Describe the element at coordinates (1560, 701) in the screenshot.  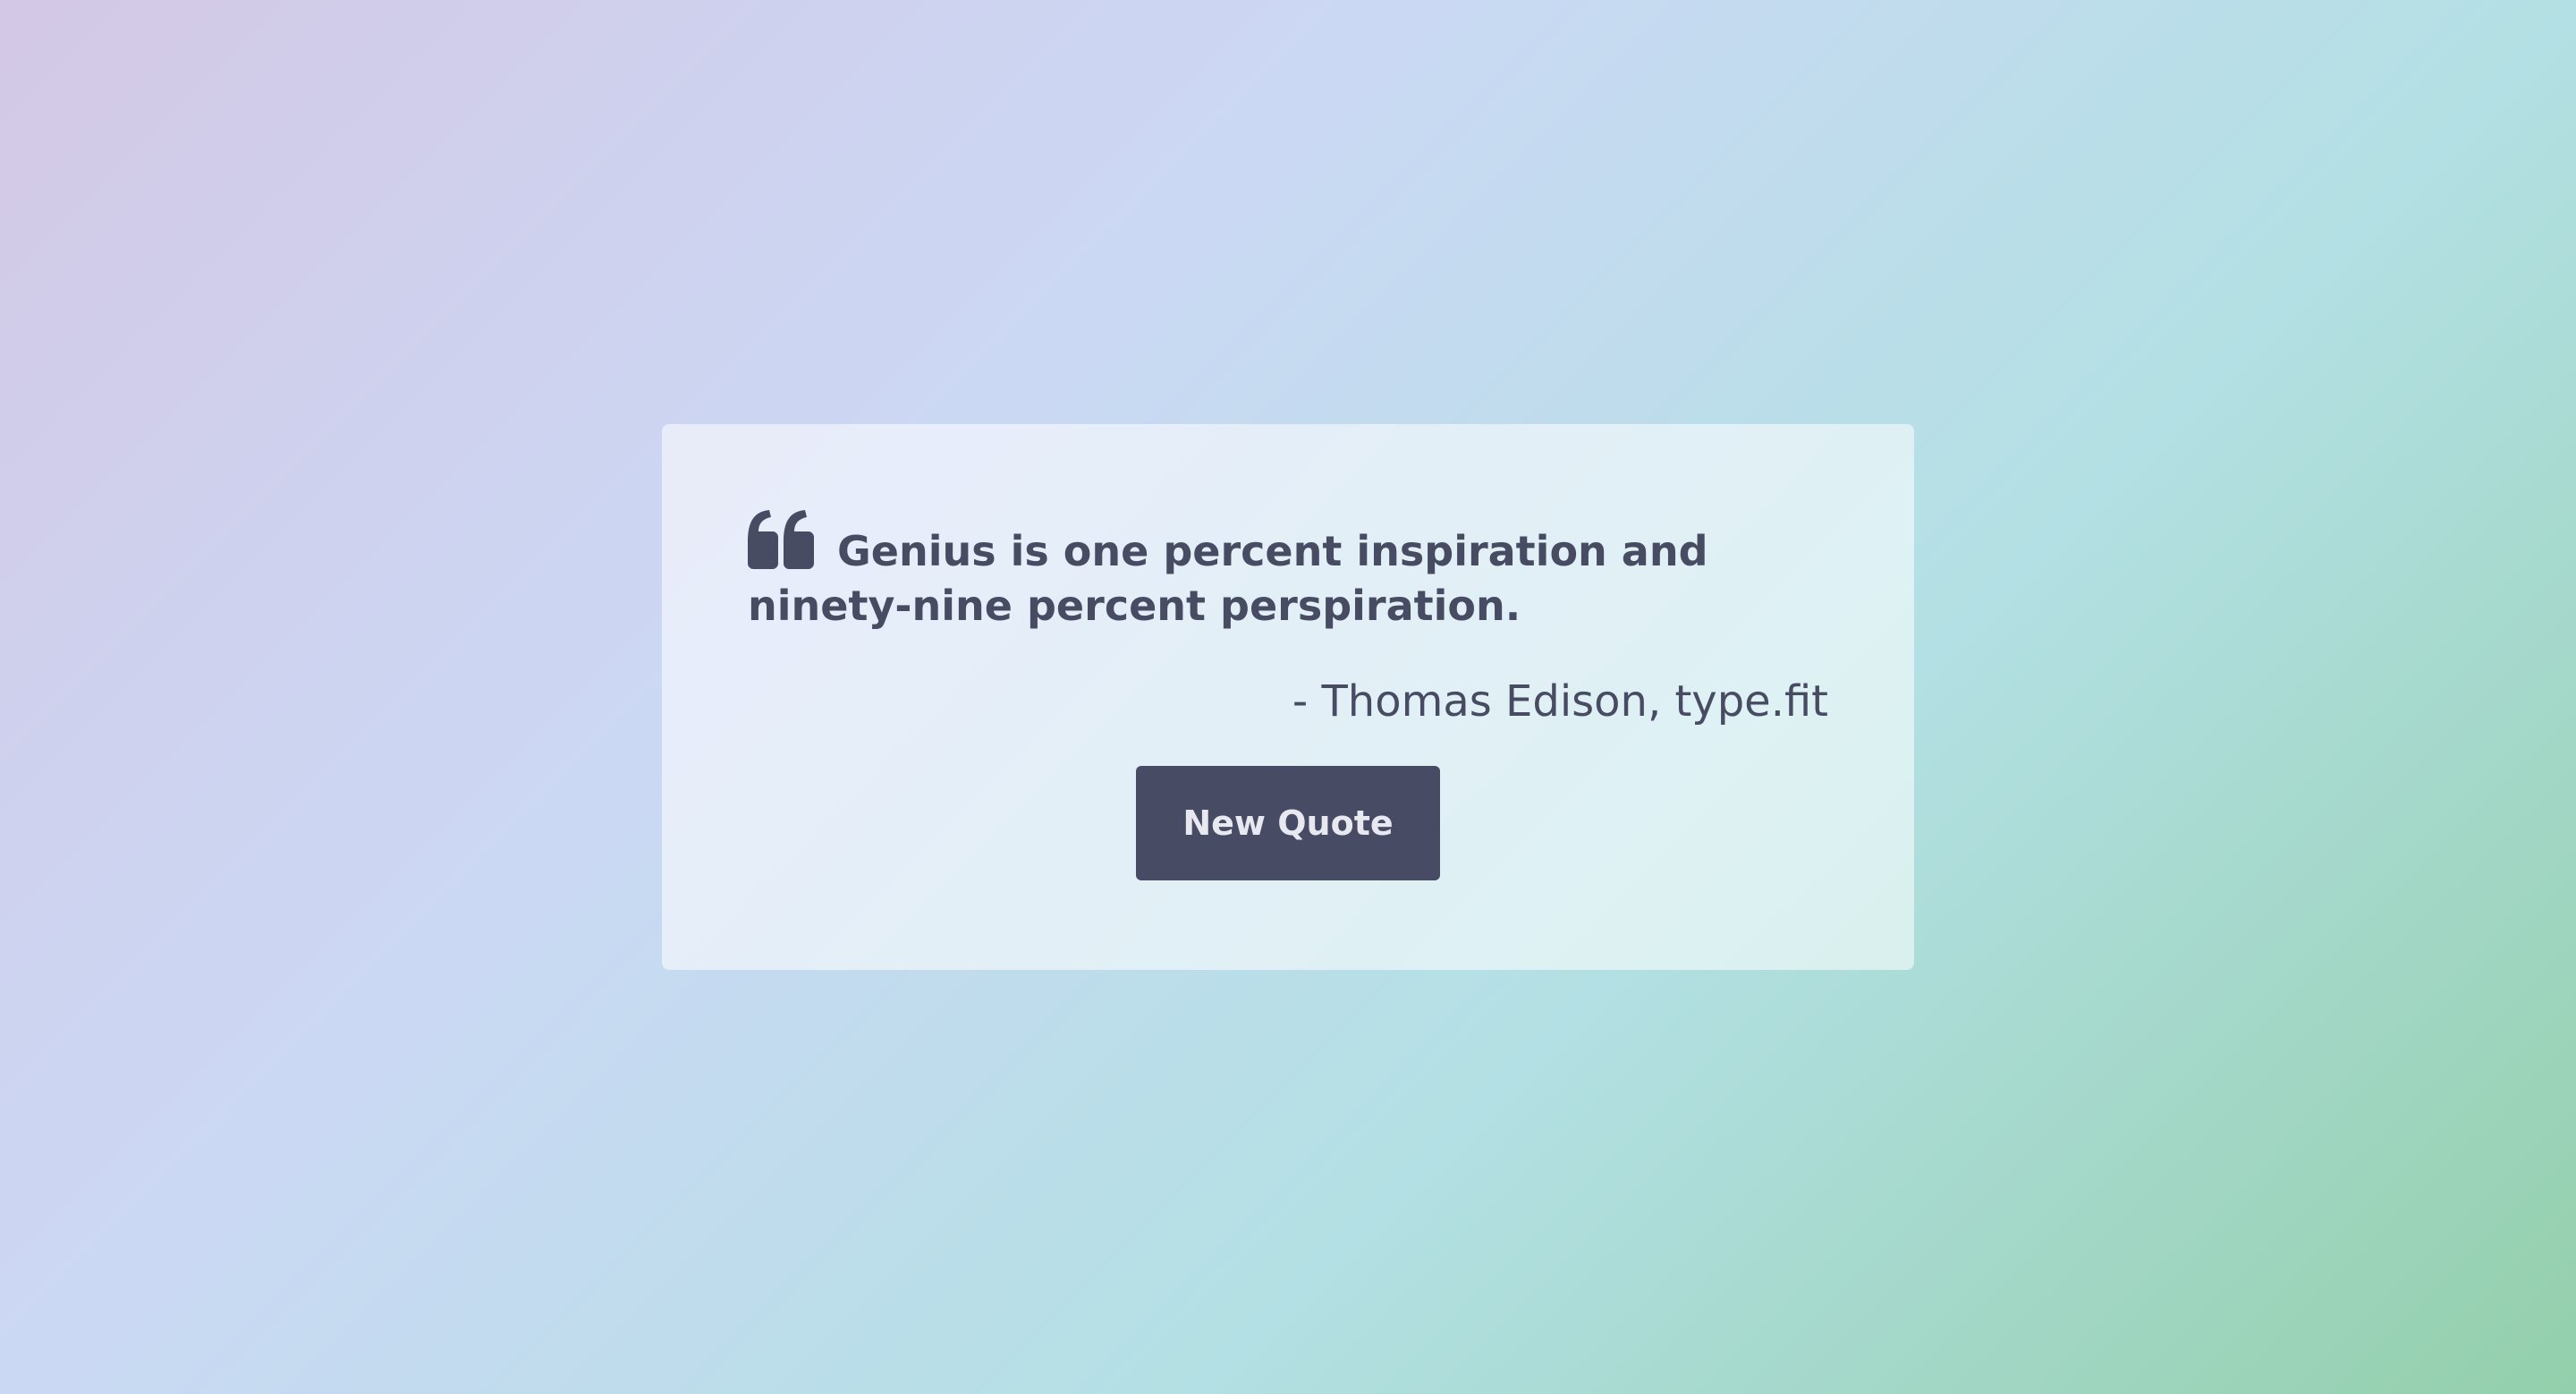
I see `quote-author: - Thomas Edison, type.fit` at that location.